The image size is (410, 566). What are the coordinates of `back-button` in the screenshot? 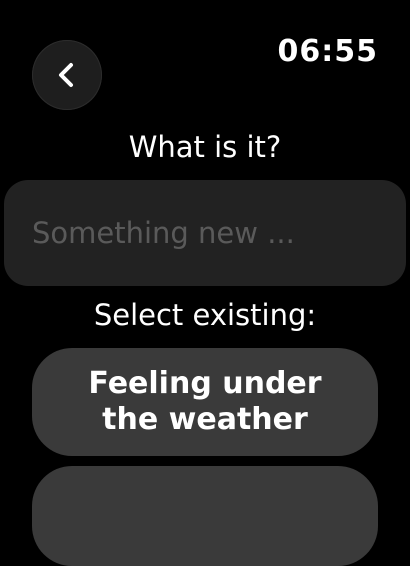 It's located at (67, 75).